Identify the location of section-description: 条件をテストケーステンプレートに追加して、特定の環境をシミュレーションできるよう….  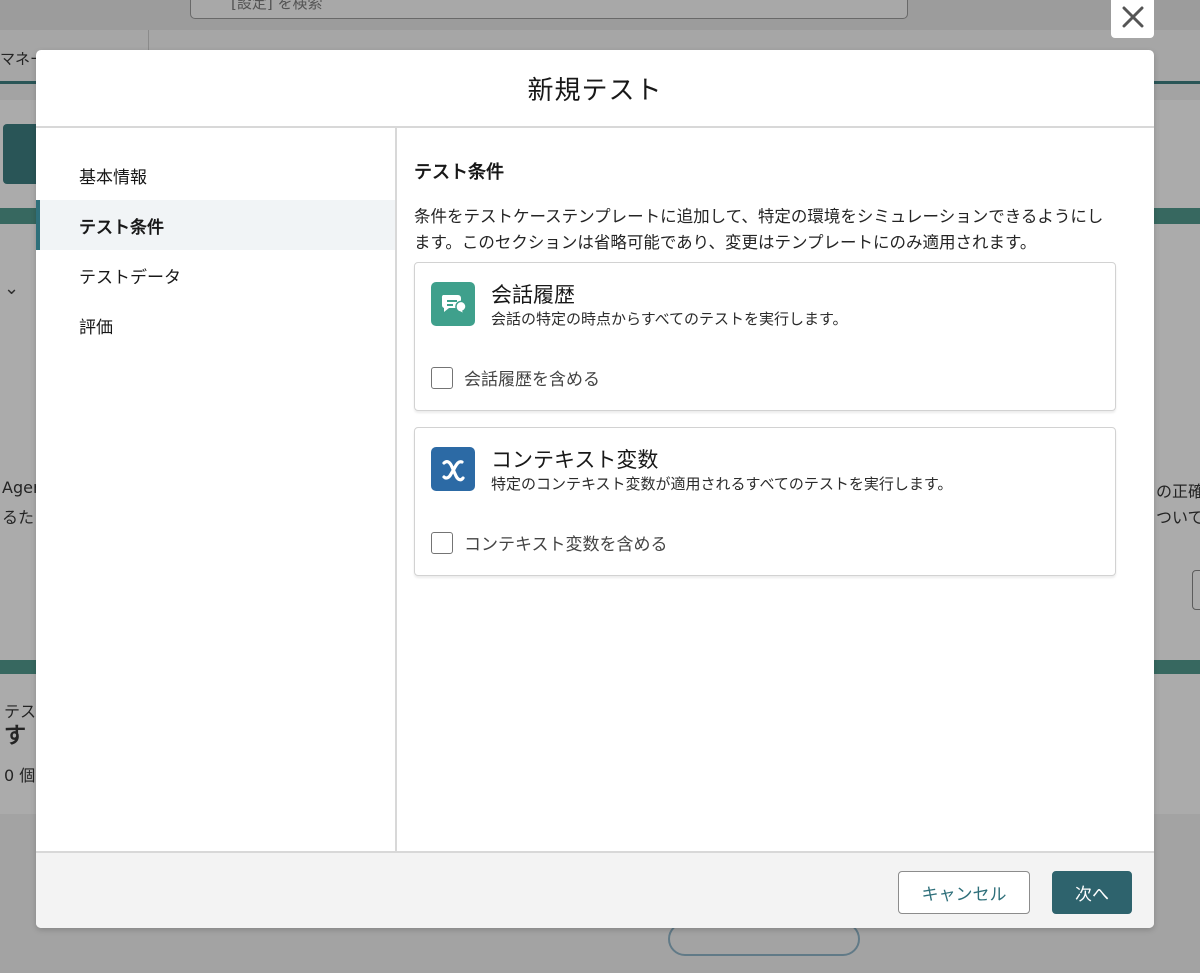
(759, 229).